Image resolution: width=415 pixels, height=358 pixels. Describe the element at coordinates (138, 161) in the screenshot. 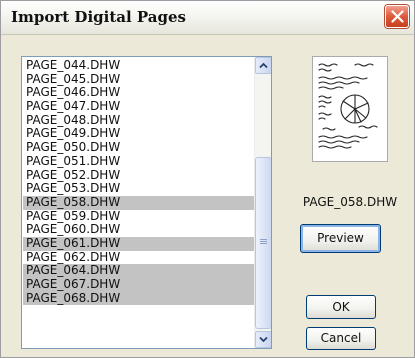

I see `file-list-item: PAGE_051.DHW` at that location.